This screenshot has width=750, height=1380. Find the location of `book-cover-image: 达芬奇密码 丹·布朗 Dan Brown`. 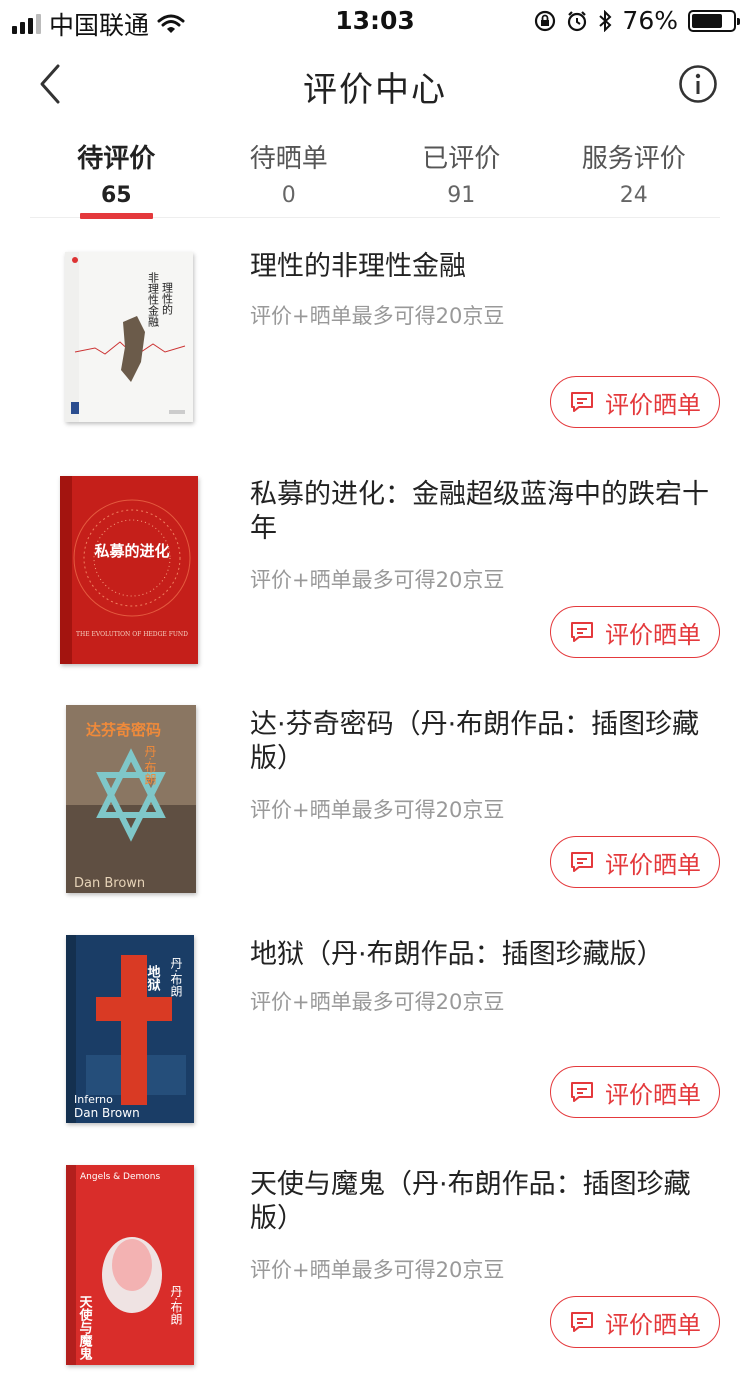

book-cover-image: 达芬奇密码 丹·布朗 Dan Brown is located at coordinates (131, 799).